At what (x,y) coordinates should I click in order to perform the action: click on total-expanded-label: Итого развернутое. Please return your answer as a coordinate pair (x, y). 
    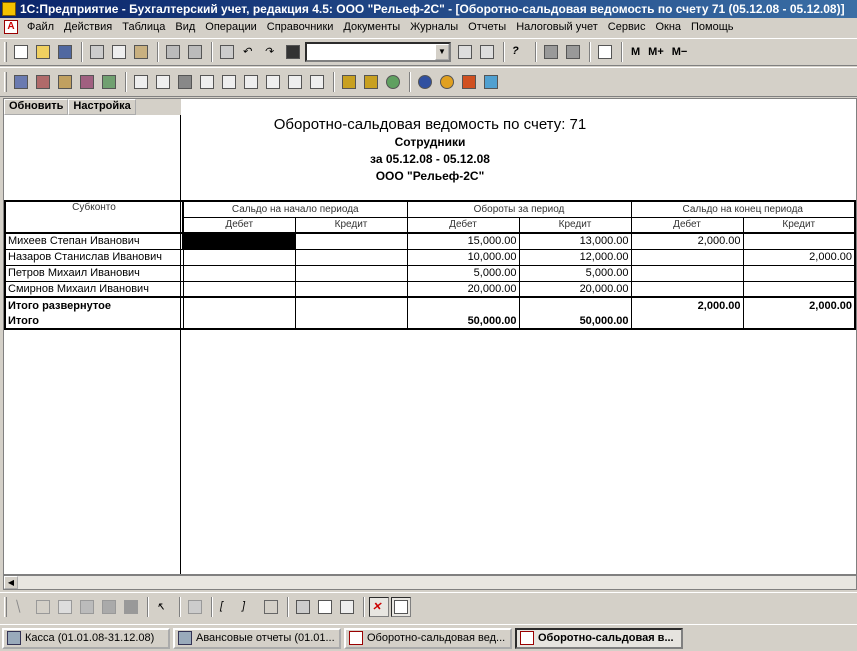
    Looking at the image, I should click on (94, 305).